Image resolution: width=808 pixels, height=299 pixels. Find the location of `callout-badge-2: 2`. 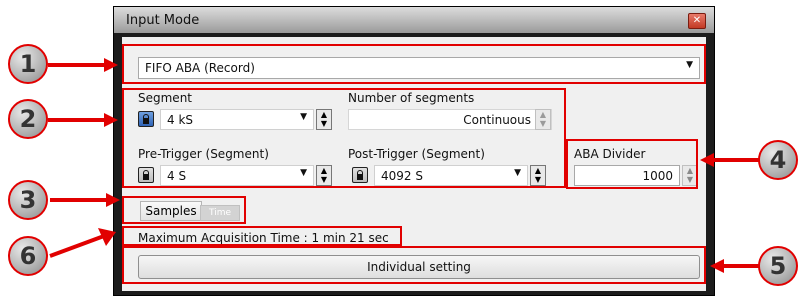

callout-badge-2: 2 is located at coordinates (28, 119).